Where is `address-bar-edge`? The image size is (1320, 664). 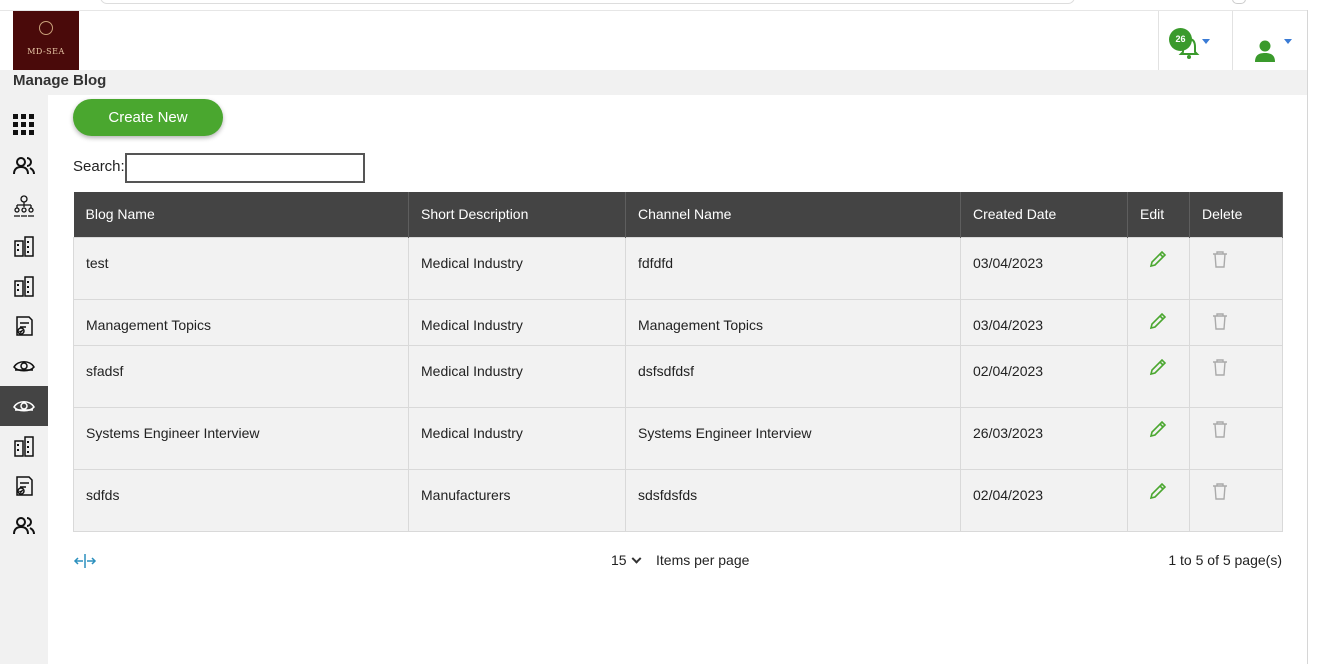
address-bar-edge is located at coordinates (587, 2).